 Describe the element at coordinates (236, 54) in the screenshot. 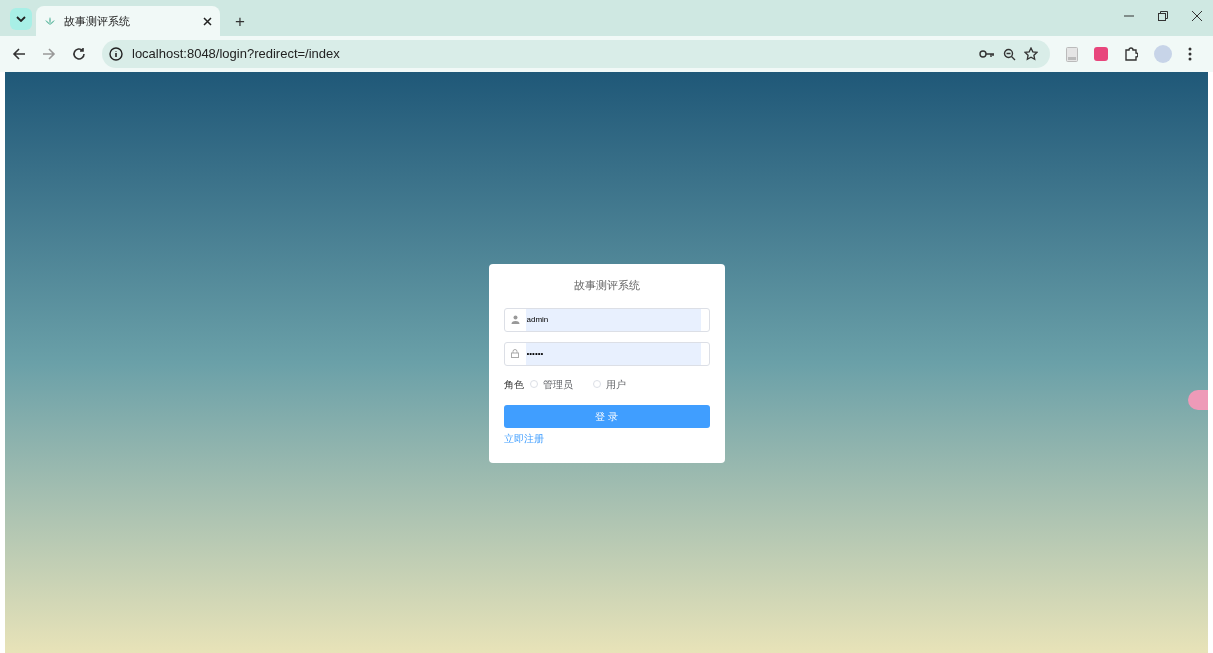

I see `url-text: localhost:8048/login?redirect=/index` at that location.